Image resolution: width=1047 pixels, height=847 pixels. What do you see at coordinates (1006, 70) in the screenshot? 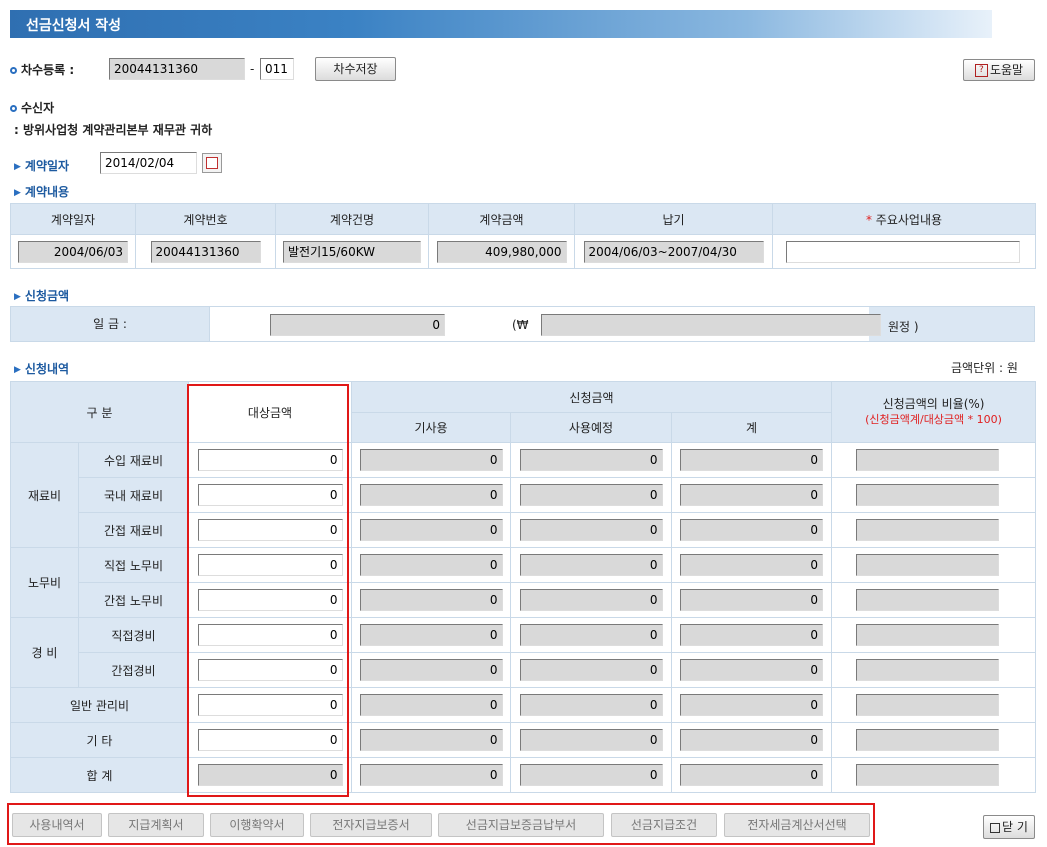
I see `help-label: 도움말` at bounding box center [1006, 70].